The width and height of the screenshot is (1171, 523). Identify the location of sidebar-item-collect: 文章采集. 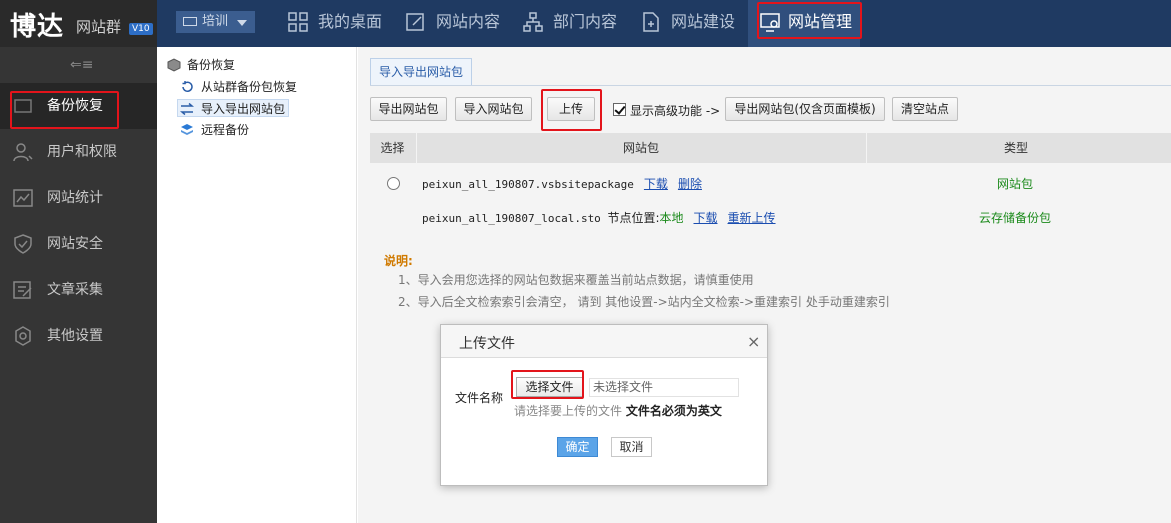
(78, 290).